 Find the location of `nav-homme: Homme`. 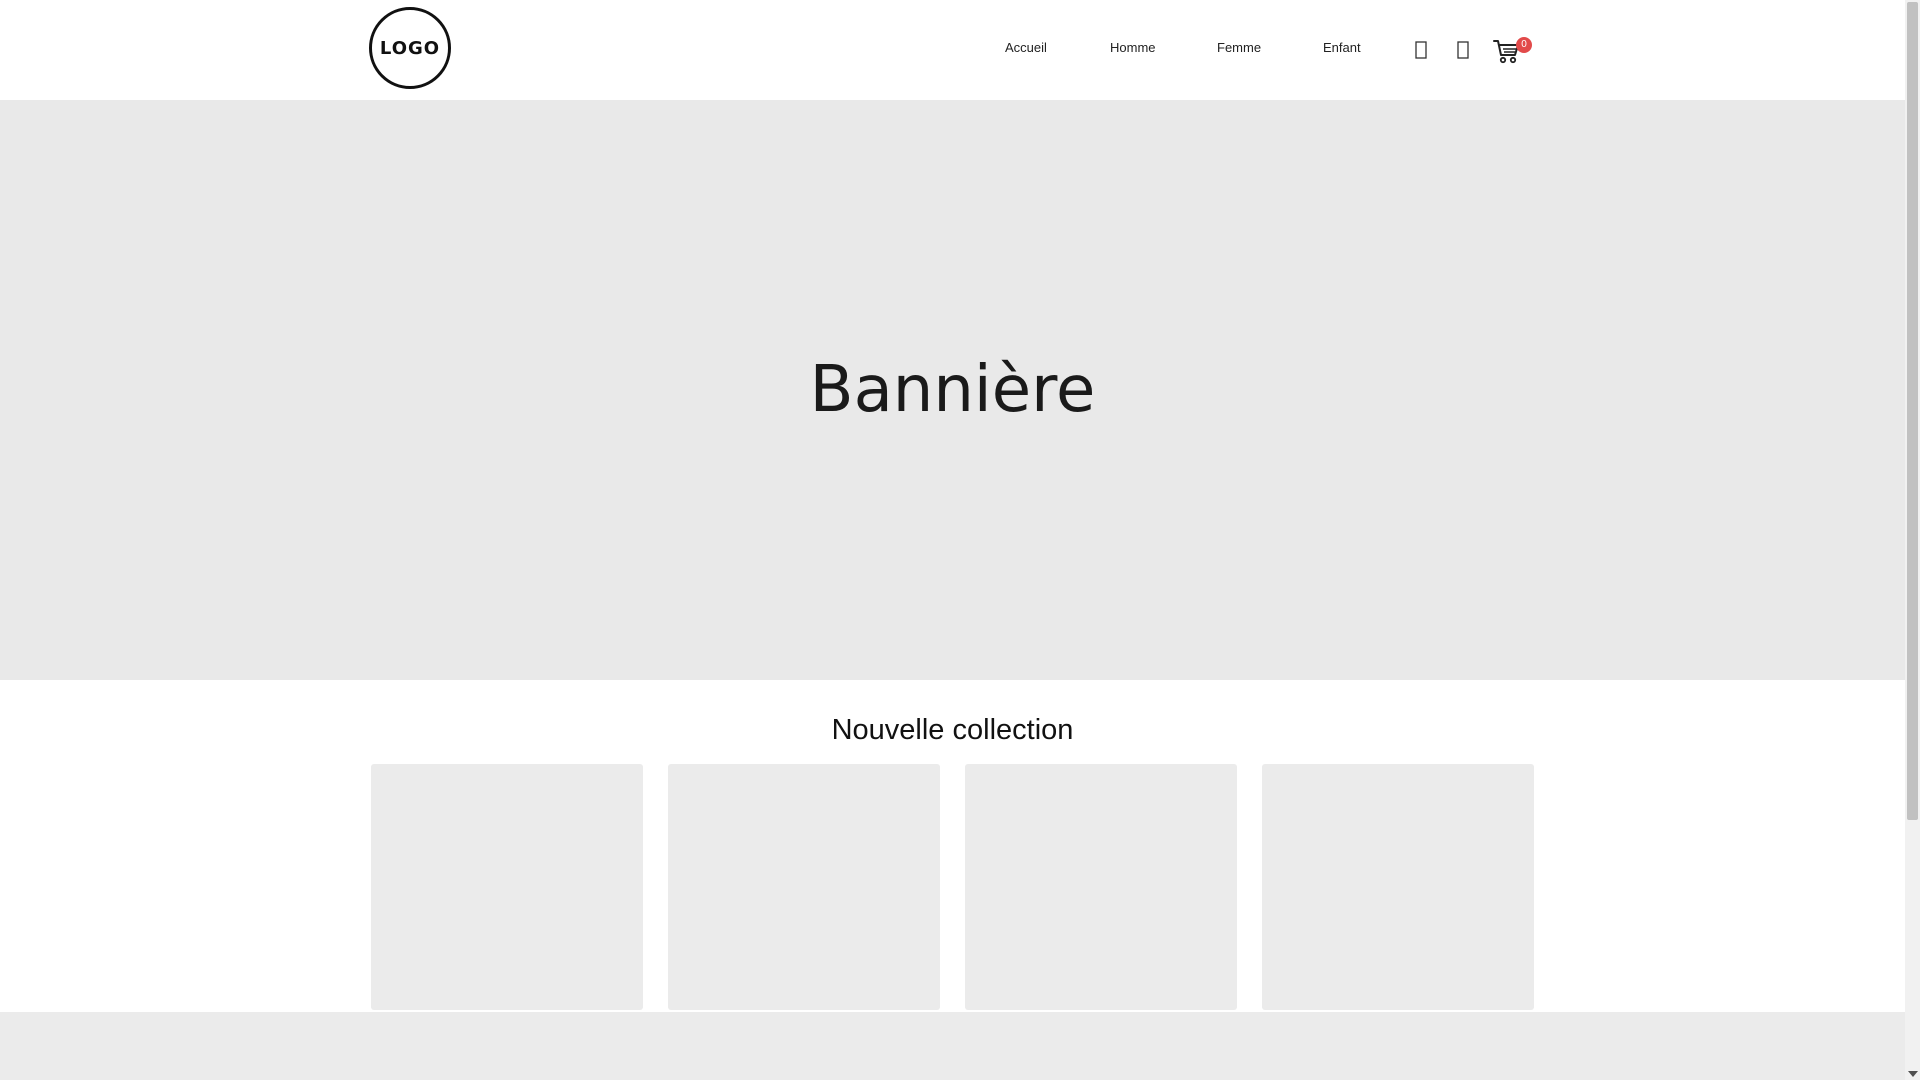

nav-homme: Homme is located at coordinates (1133, 47).